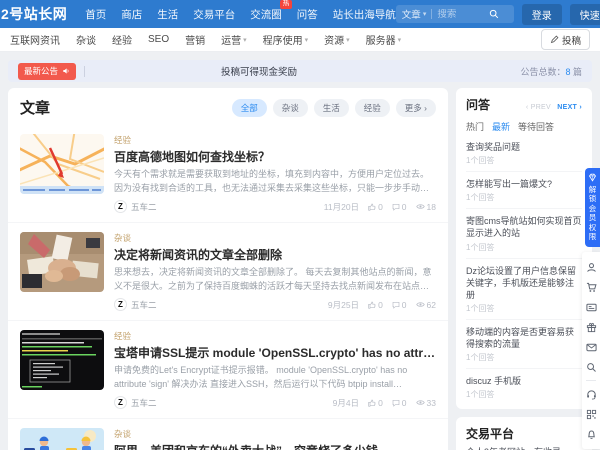 This screenshot has height=450, width=600. I want to click on announcement-text: 投稿可得现金奖励, so click(259, 71).